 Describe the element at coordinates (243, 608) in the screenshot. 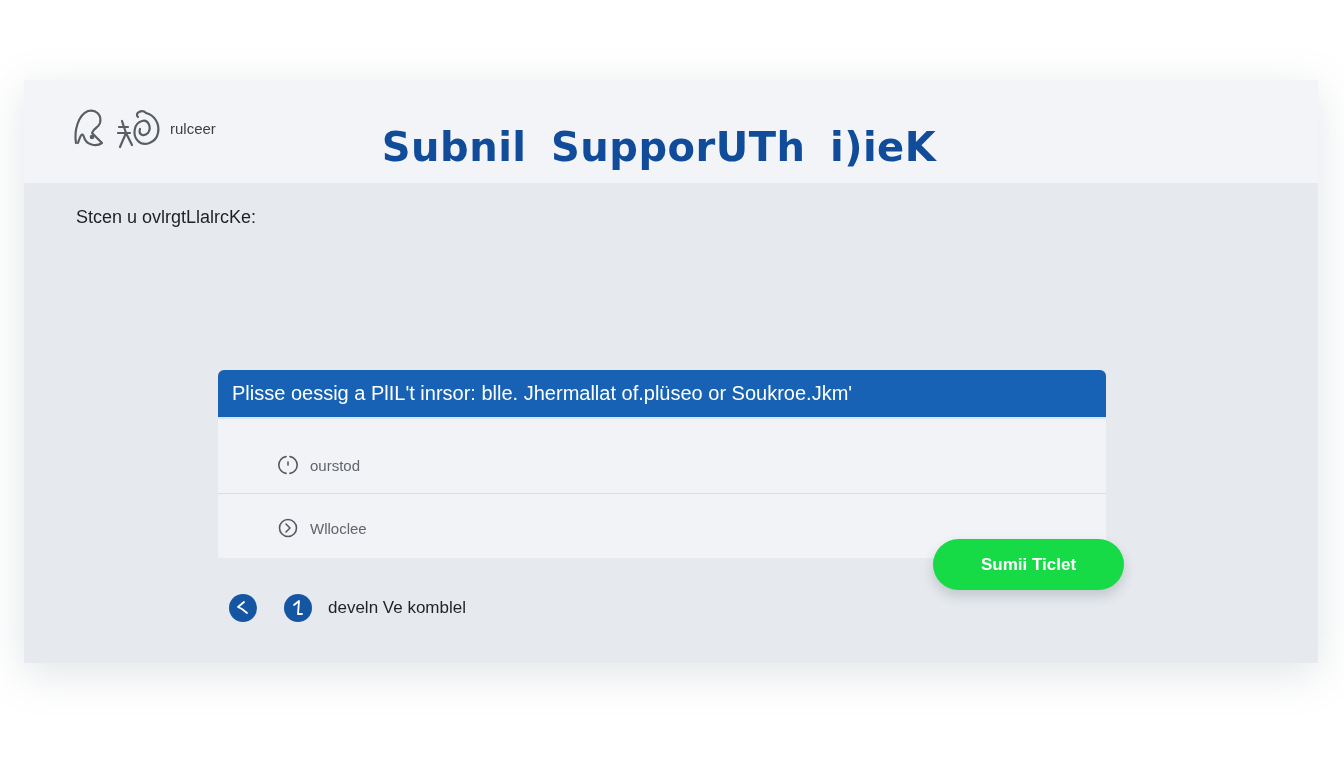

I see `chevron-left-icon` at that location.